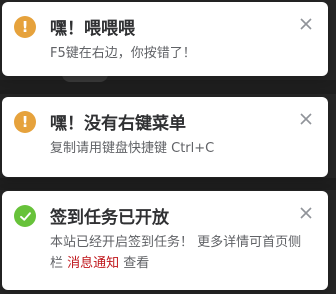 The height and width of the screenshot is (294, 336). Describe the element at coordinates (118, 124) in the screenshot. I see `notification-title: 嘿！没有右键菜单` at that location.